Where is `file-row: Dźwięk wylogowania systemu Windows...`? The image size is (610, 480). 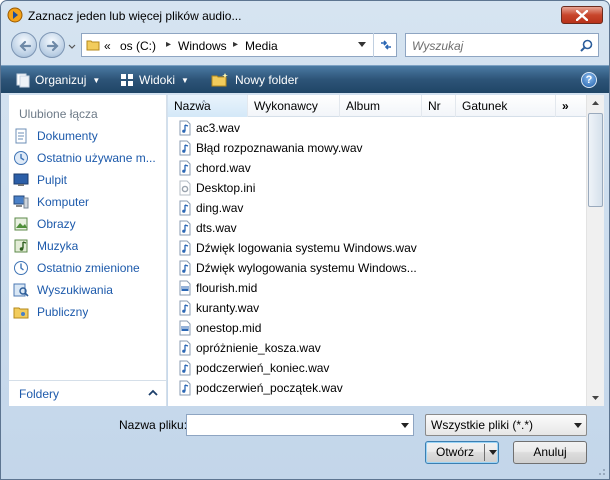
file-row: Dźwięk wylogowania systemu Windows... is located at coordinates (297, 268).